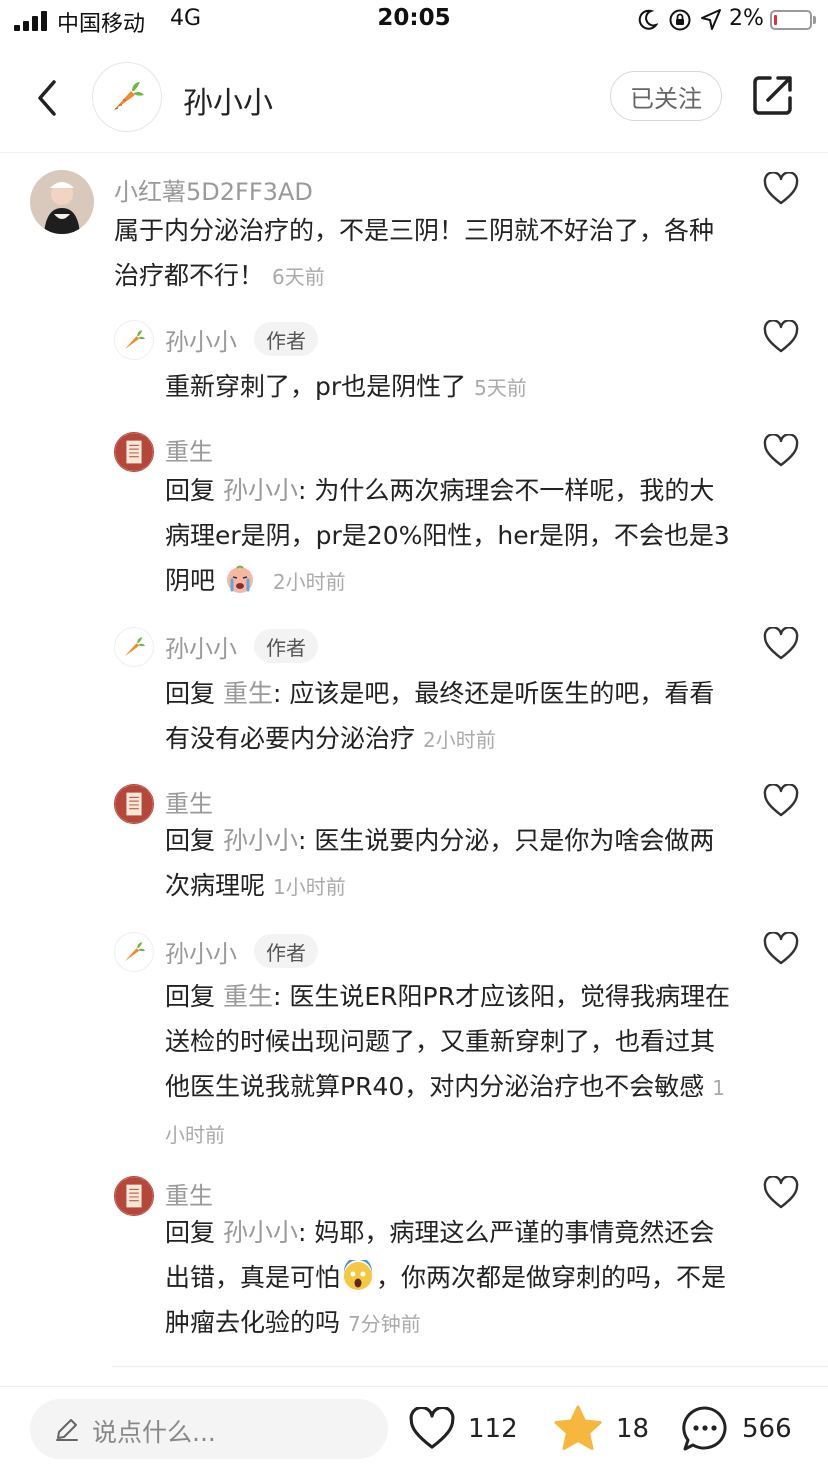 This screenshot has height=1473, width=828. I want to click on comment-text: 回复 重生: 应该是吧，最终还是听医生的吧，看看有没有必要内分泌治疗 2小时前, so click(450, 717).